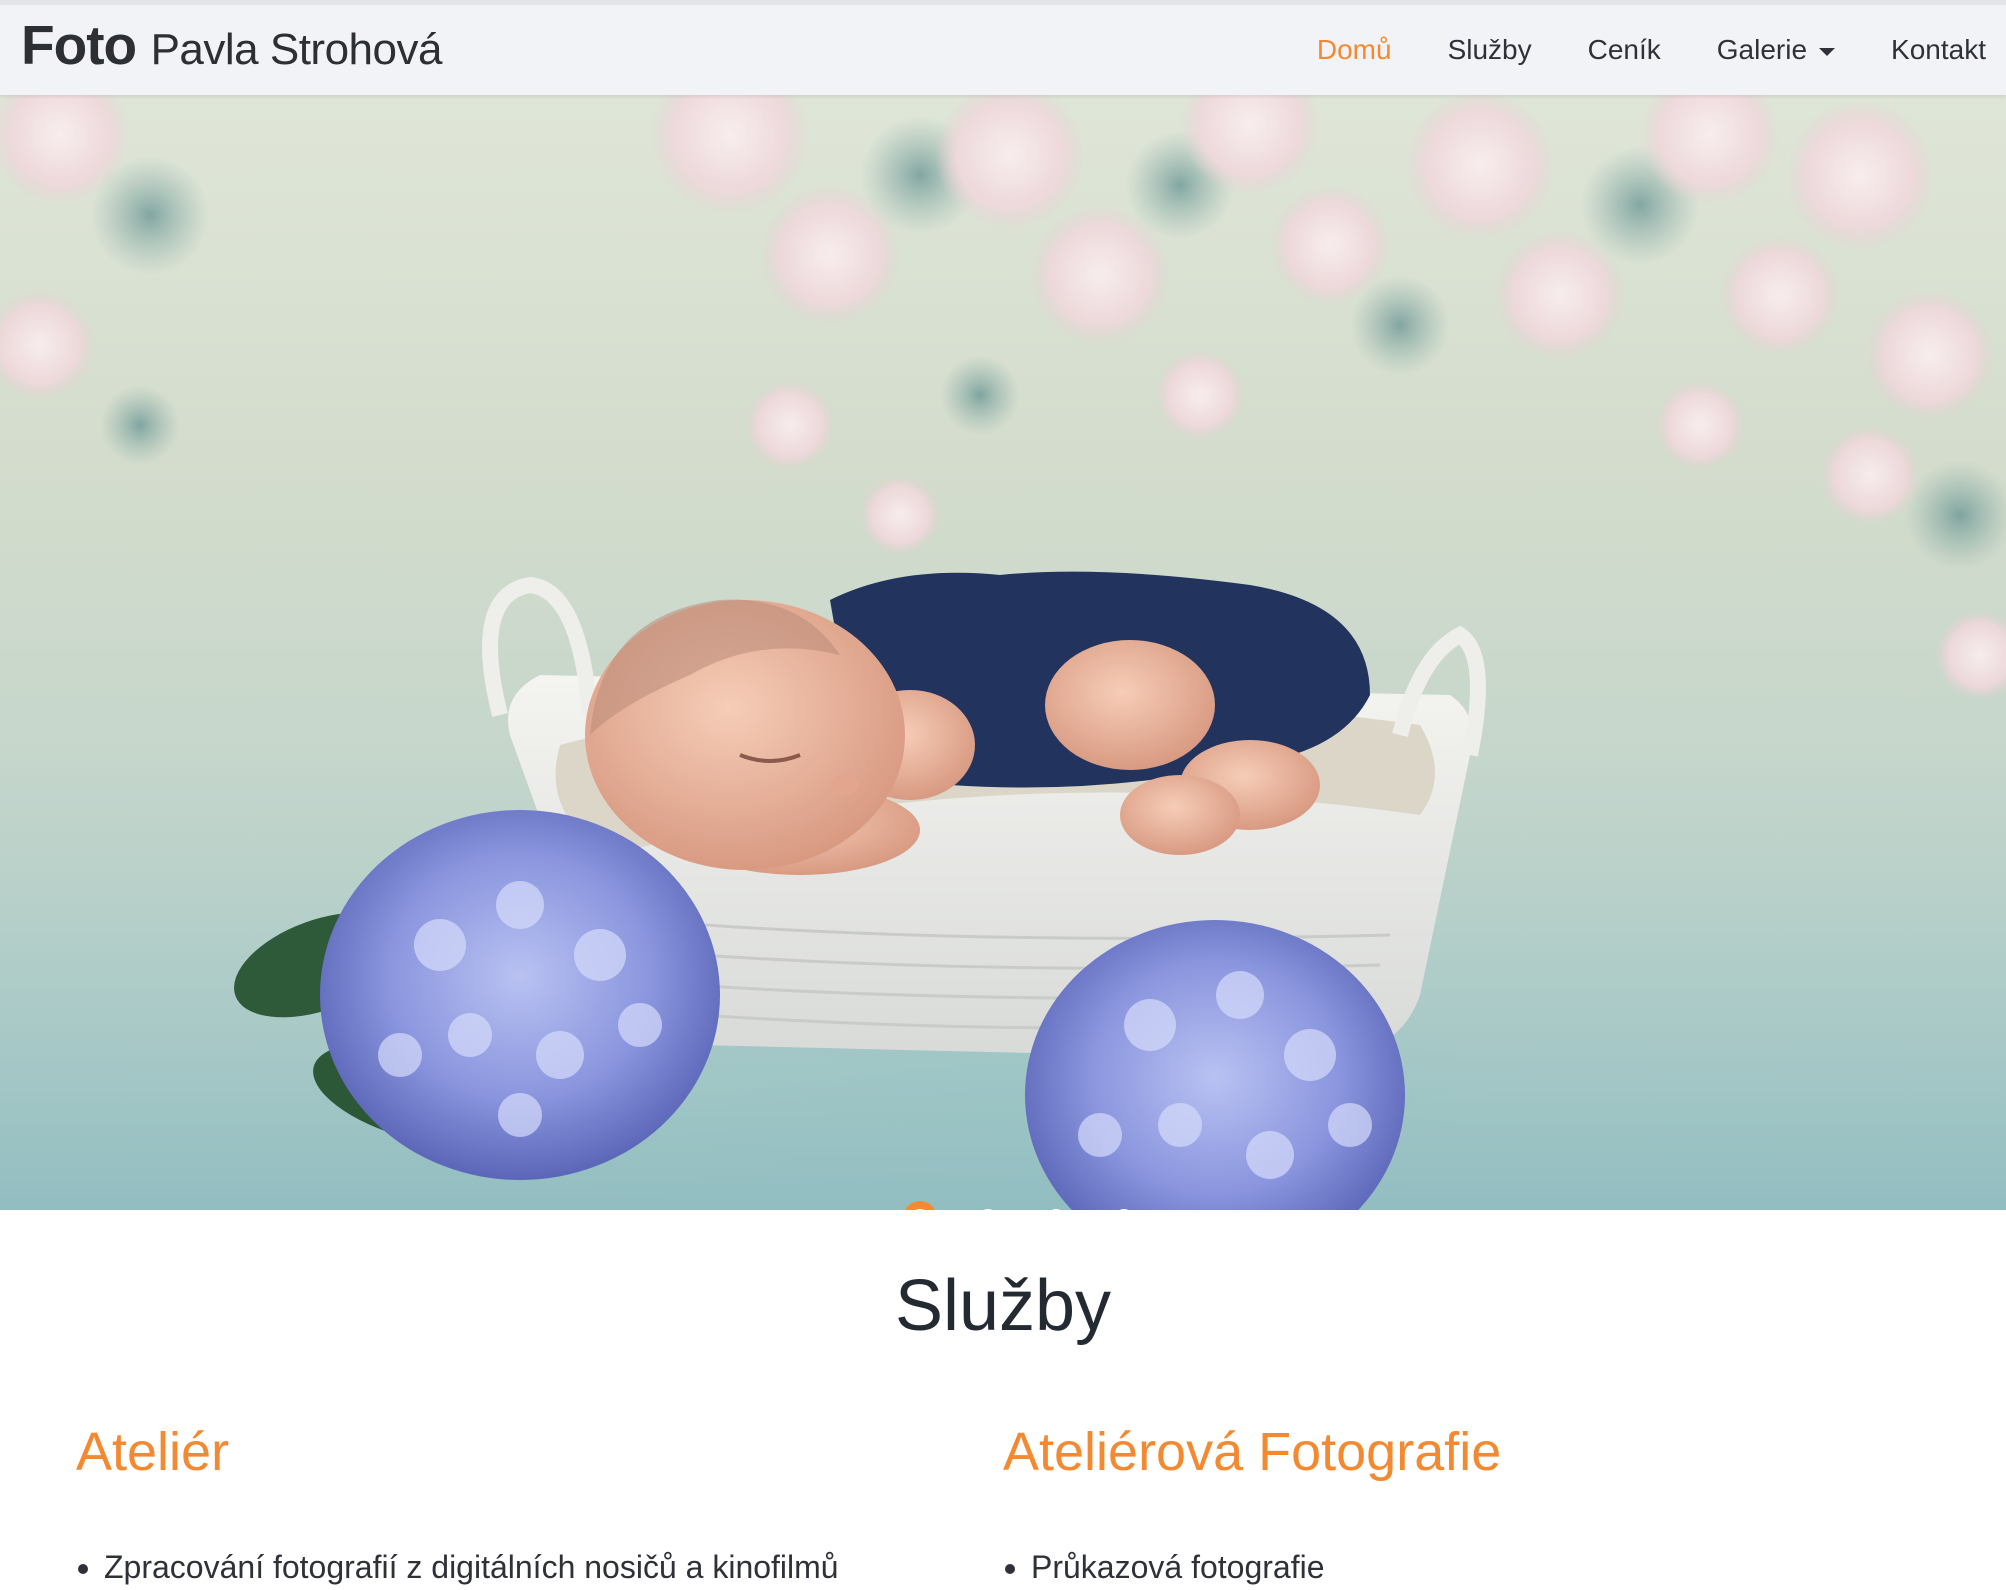 The height and width of the screenshot is (1590, 2006). What do you see at coordinates (1762, 49) in the screenshot?
I see `nav-item-label: Galerie` at bounding box center [1762, 49].